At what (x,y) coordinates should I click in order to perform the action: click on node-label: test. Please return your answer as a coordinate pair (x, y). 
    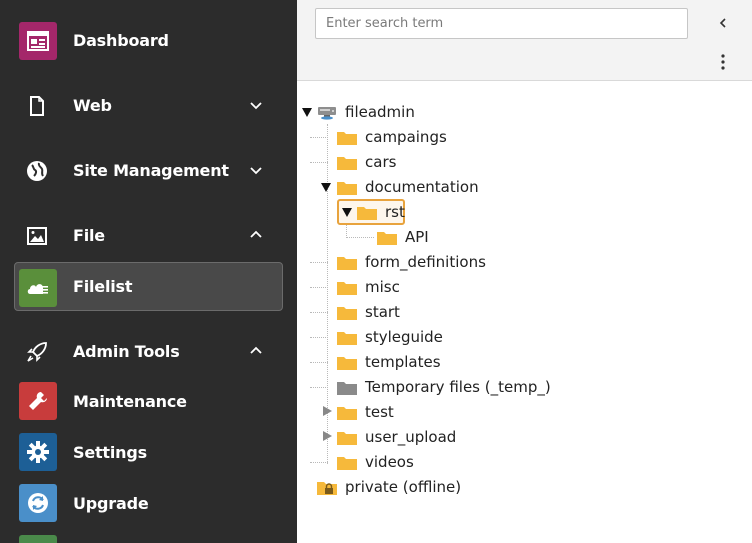
    Looking at the image, I should click on (379, 412).